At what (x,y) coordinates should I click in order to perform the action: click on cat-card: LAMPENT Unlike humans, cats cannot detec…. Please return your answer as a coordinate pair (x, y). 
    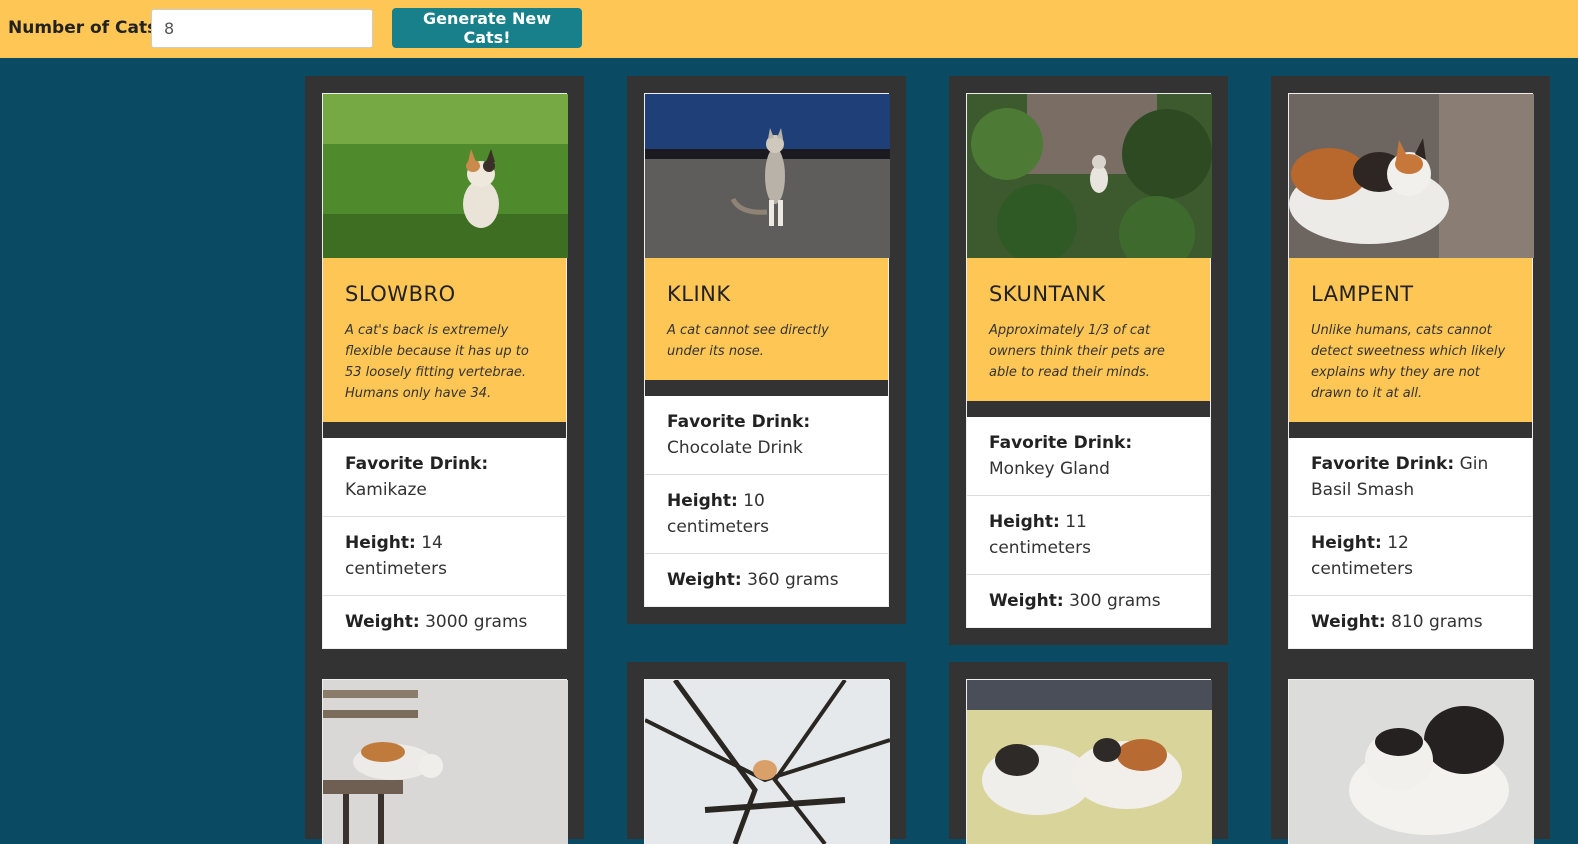
    Looking at the image, I should click on (1410, 371).